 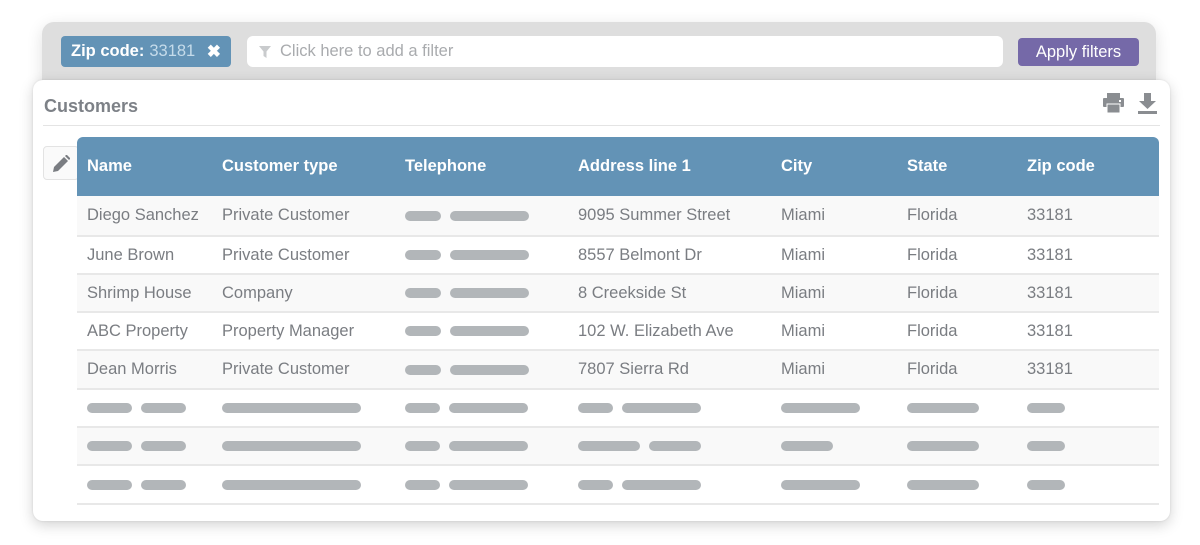 I want to click on column-header-zip-code: Zip code, so click(x=1088, y=166).